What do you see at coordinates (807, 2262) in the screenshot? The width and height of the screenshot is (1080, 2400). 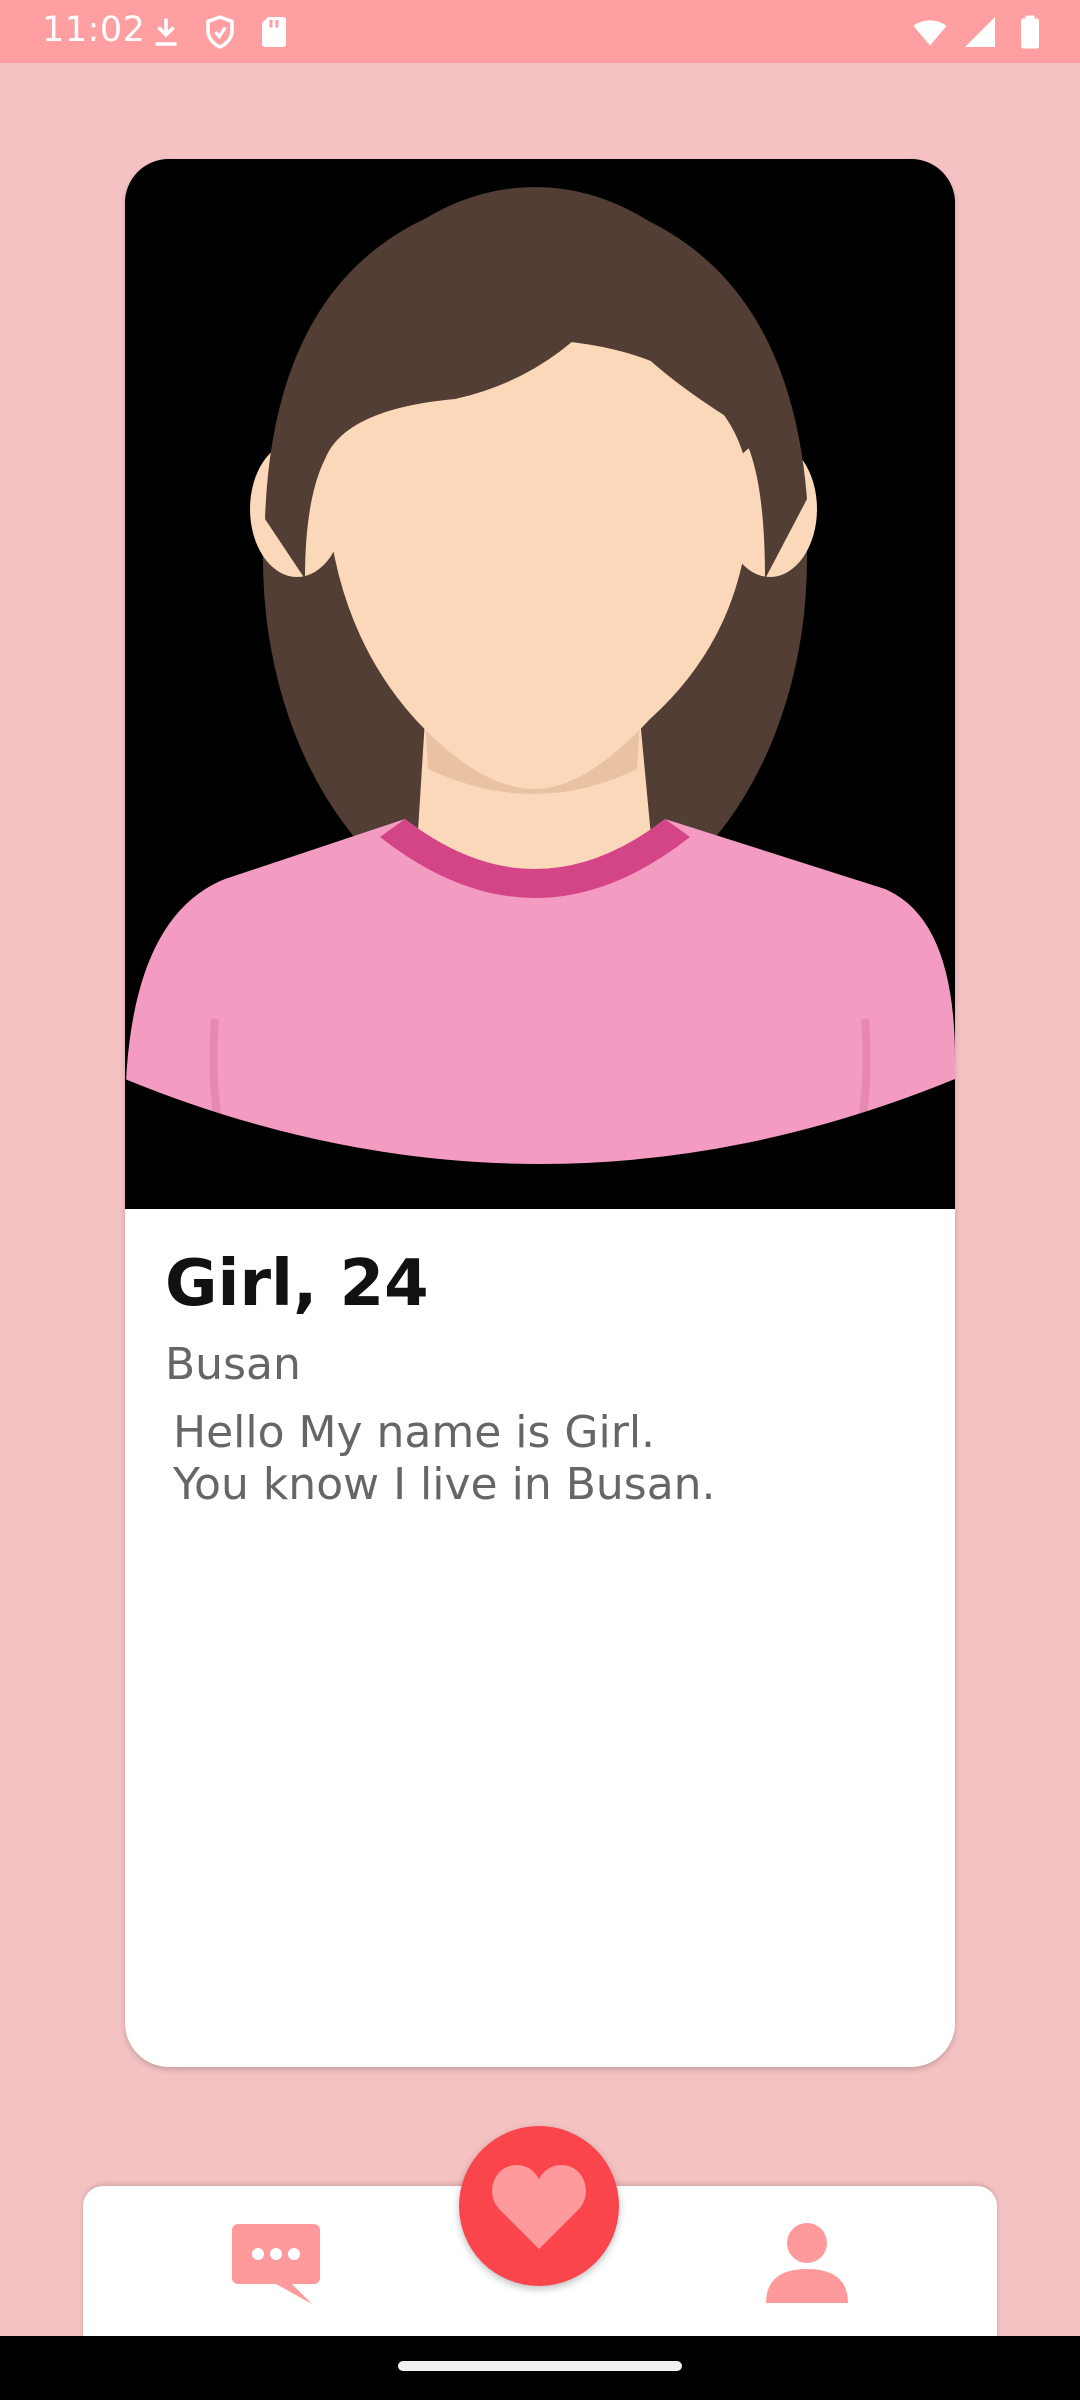 I see `profile-icon` at bounding box center [807, 2262].